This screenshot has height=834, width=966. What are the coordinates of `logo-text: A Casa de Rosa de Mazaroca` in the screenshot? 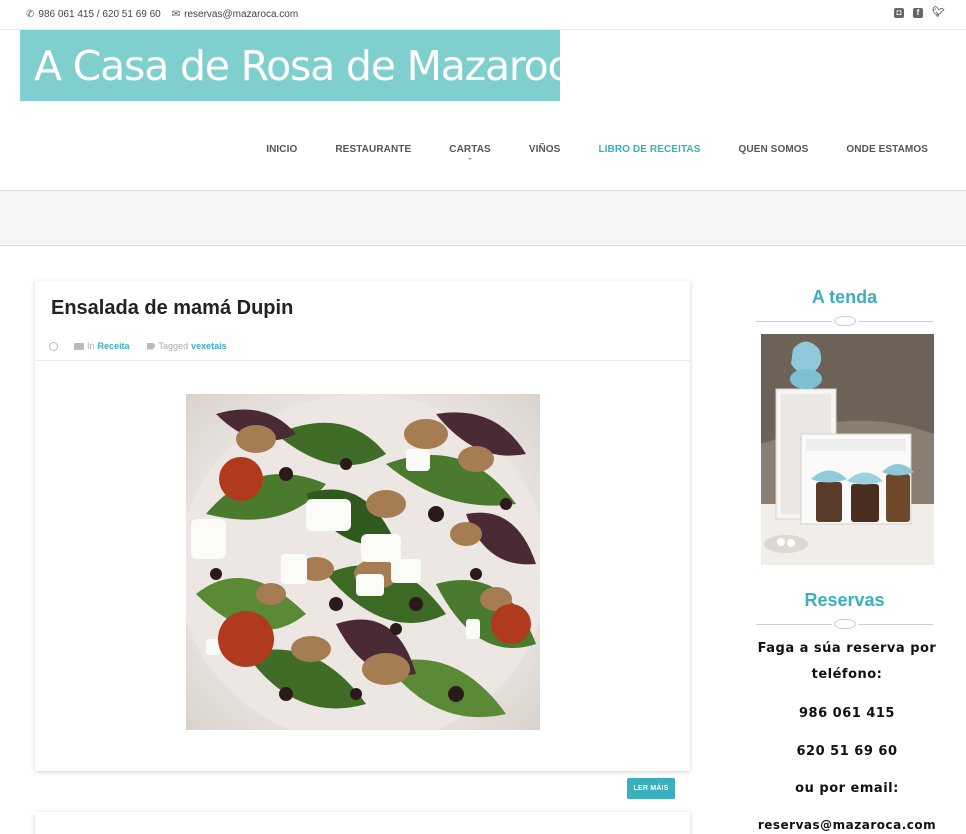 It's located at (314, 65).